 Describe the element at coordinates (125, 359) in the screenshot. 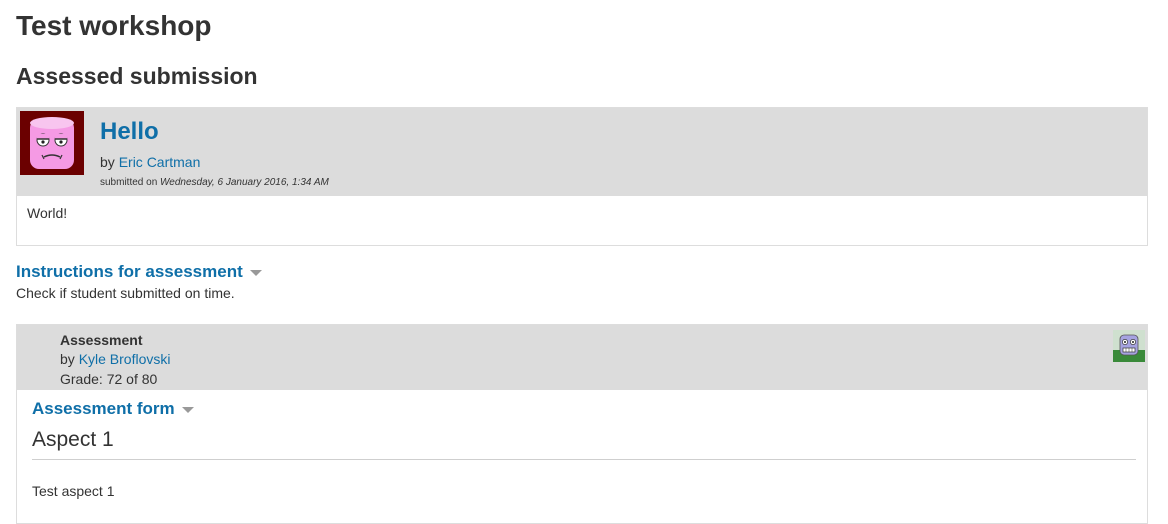

I see `reviewer-name-link: Kyle Broflovski` at that location.